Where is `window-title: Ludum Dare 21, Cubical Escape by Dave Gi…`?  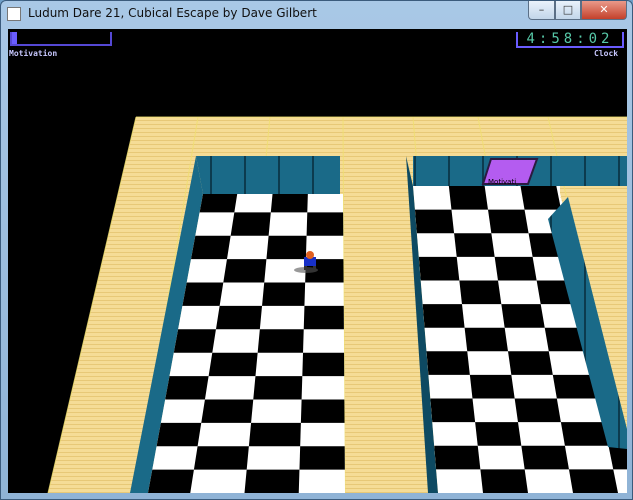
window-title: Ludum Dare 21, Cubical Escape by Dave Gi… is located at coordinates (172, 13).